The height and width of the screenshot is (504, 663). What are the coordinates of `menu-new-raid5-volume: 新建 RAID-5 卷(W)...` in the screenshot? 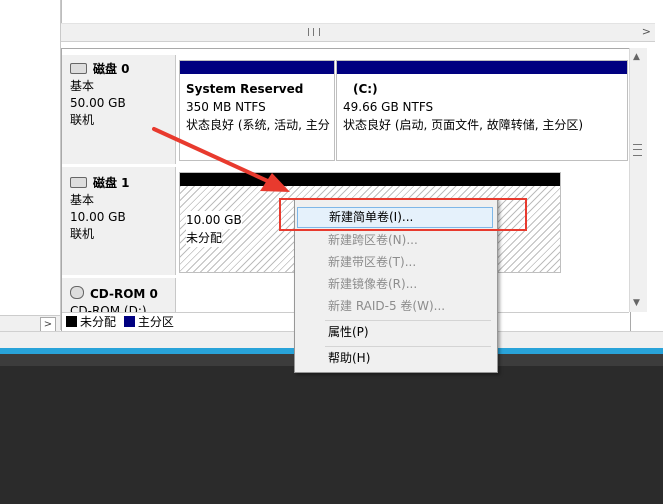 It's located at (395, 306).